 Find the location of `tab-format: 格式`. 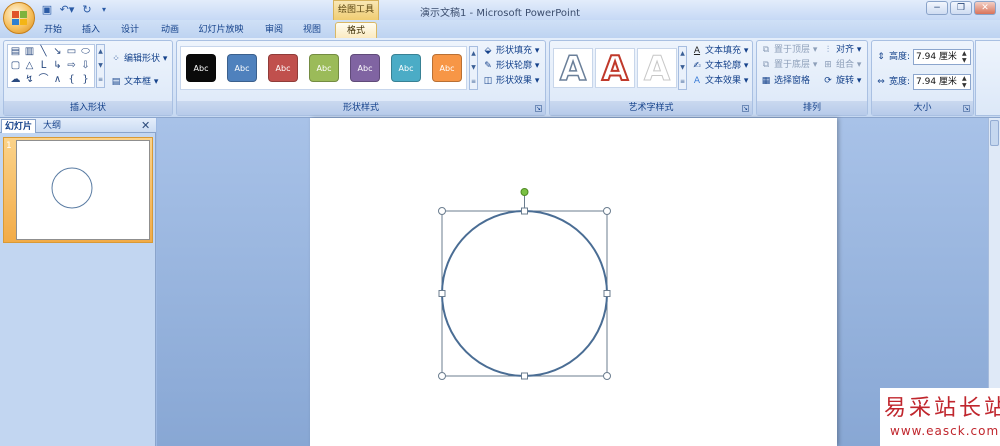

tab-format: 格式 is located at coordinates (356, 30).